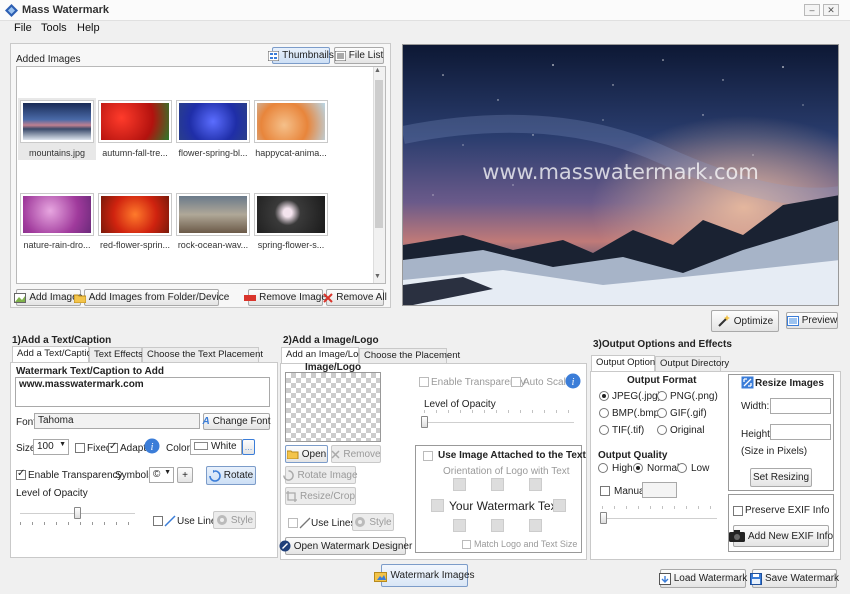 The height and width of the screenshot is (594, 850). Describe the element at coordinates (216, 447) in the screenshot. I see `color-field: White` at that location.